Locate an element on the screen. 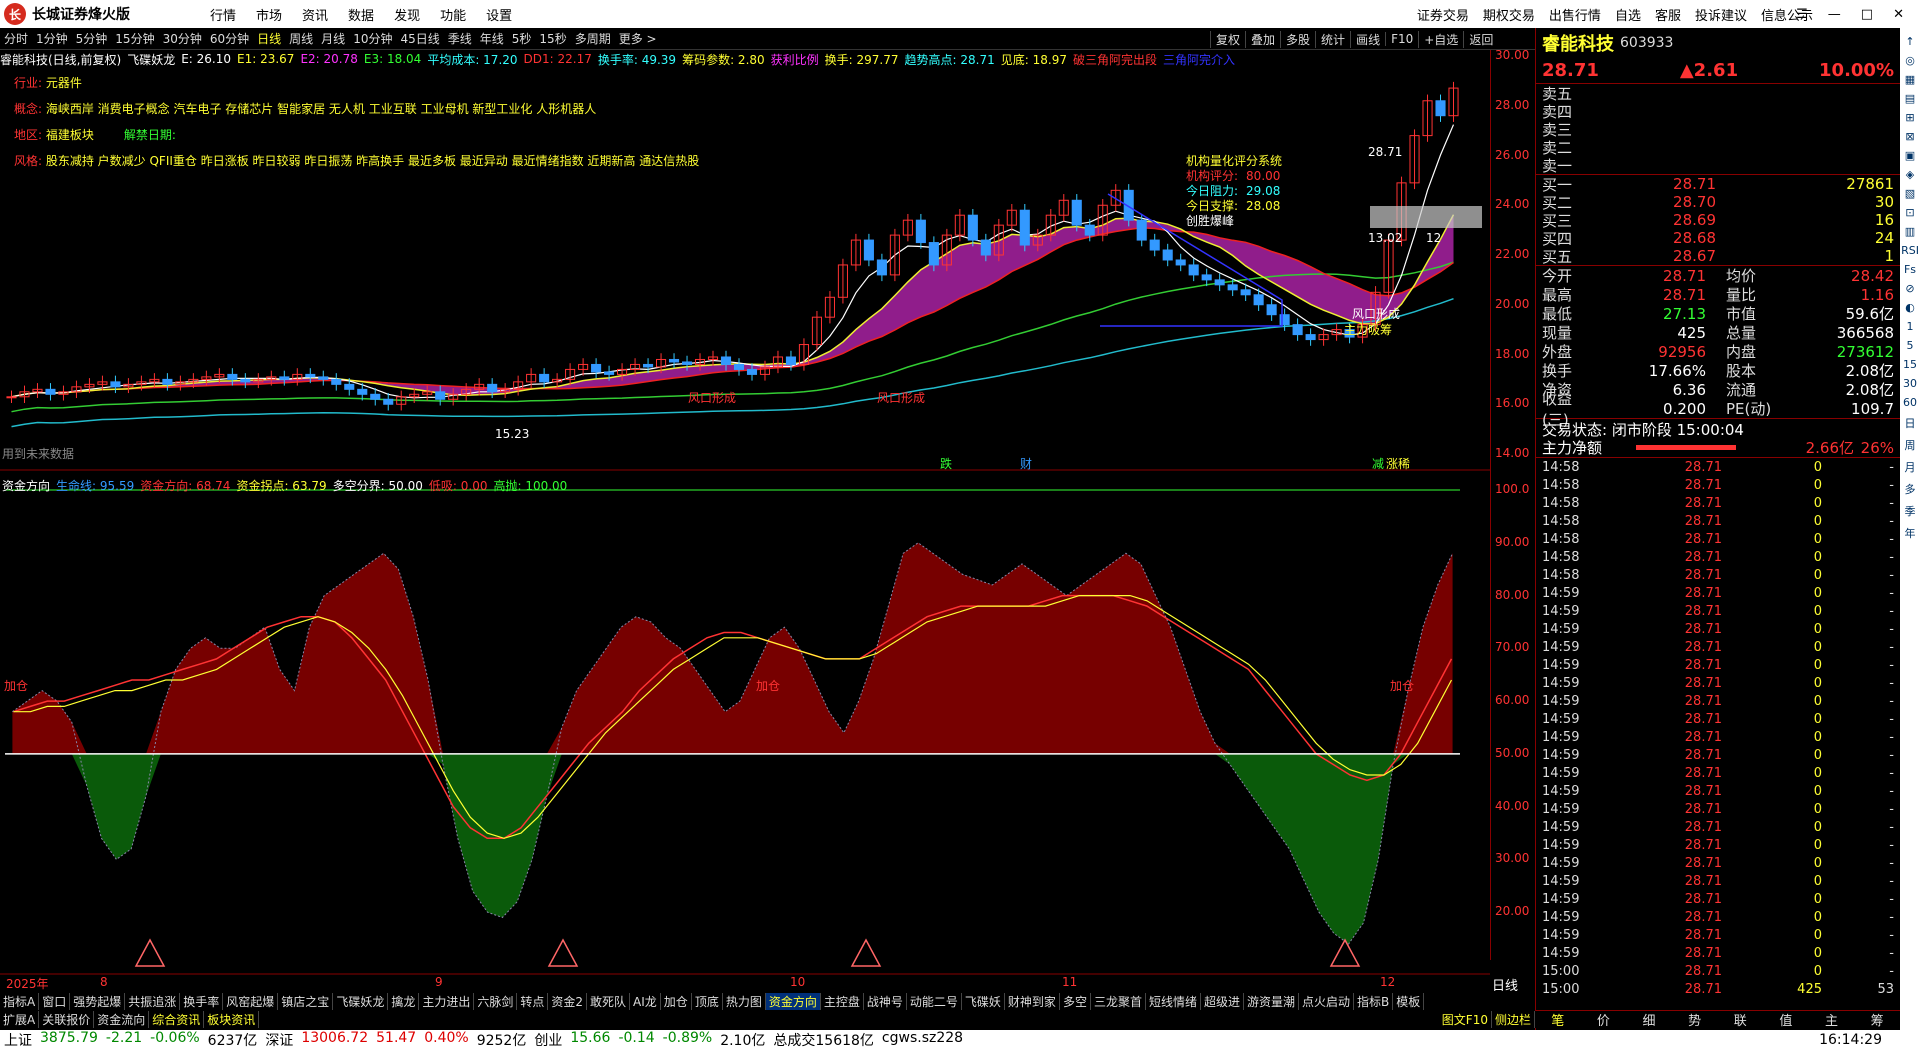 This screenshot has height=1050, width=1920. indicator-tab-19: 主控盘 is located at coordinates (842, 1001).